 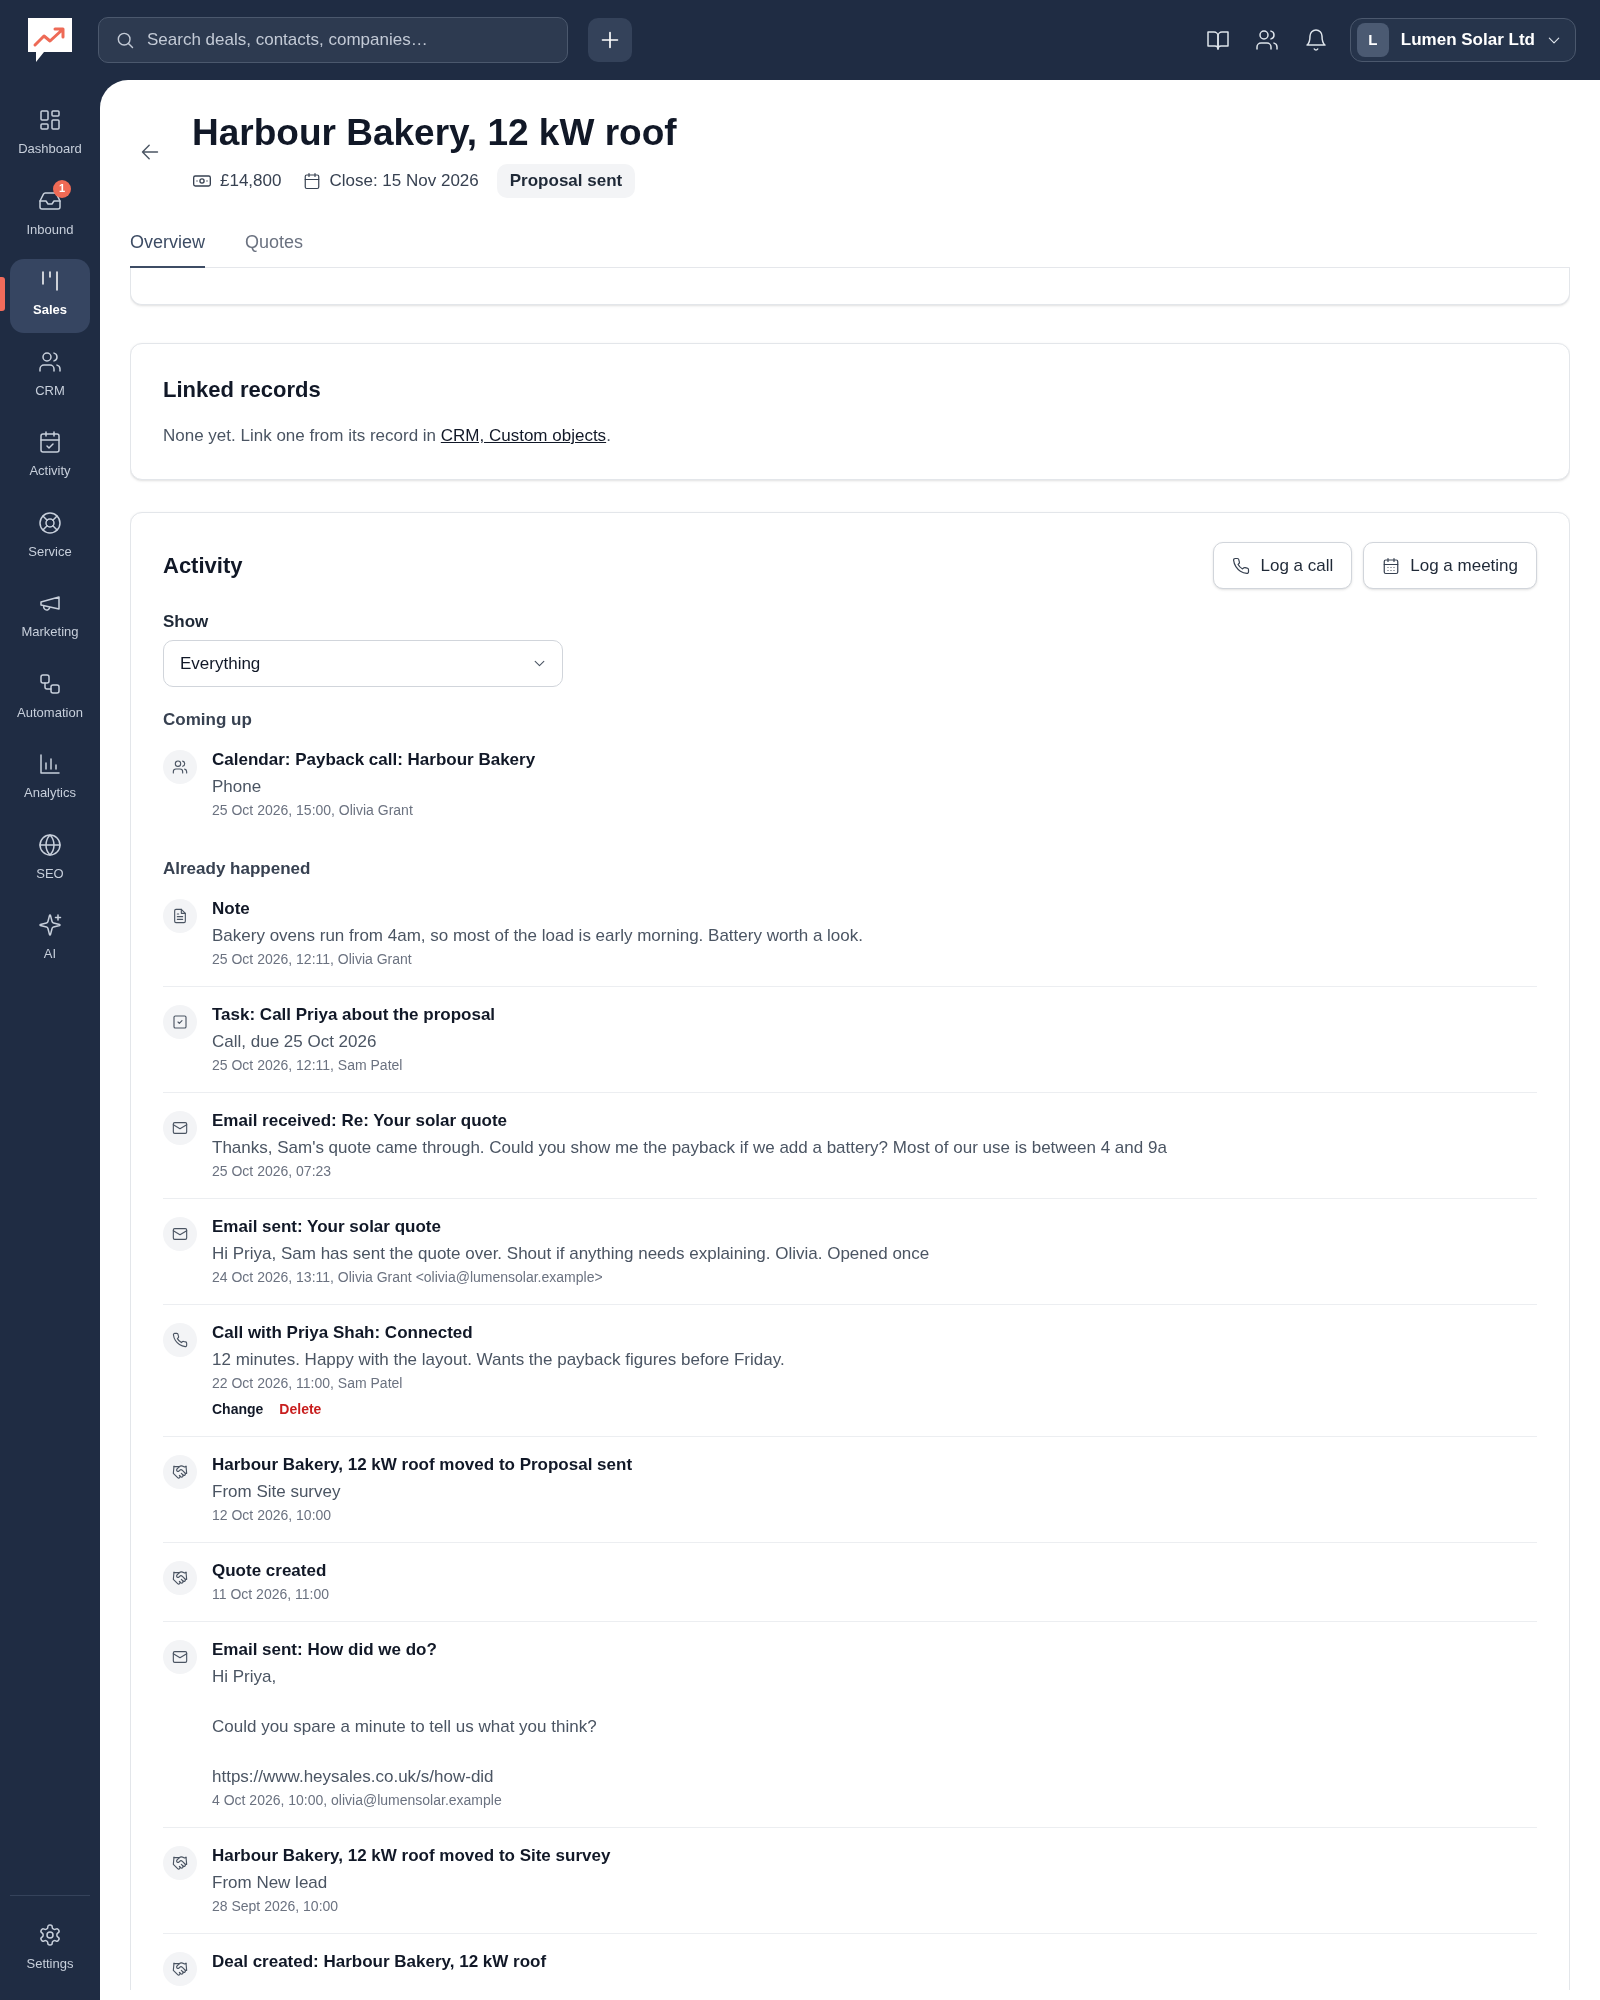 I want to click on activity-meta: 25 Oct 2026, 12:11, Sam Patel, so click(x=308, y=1065).